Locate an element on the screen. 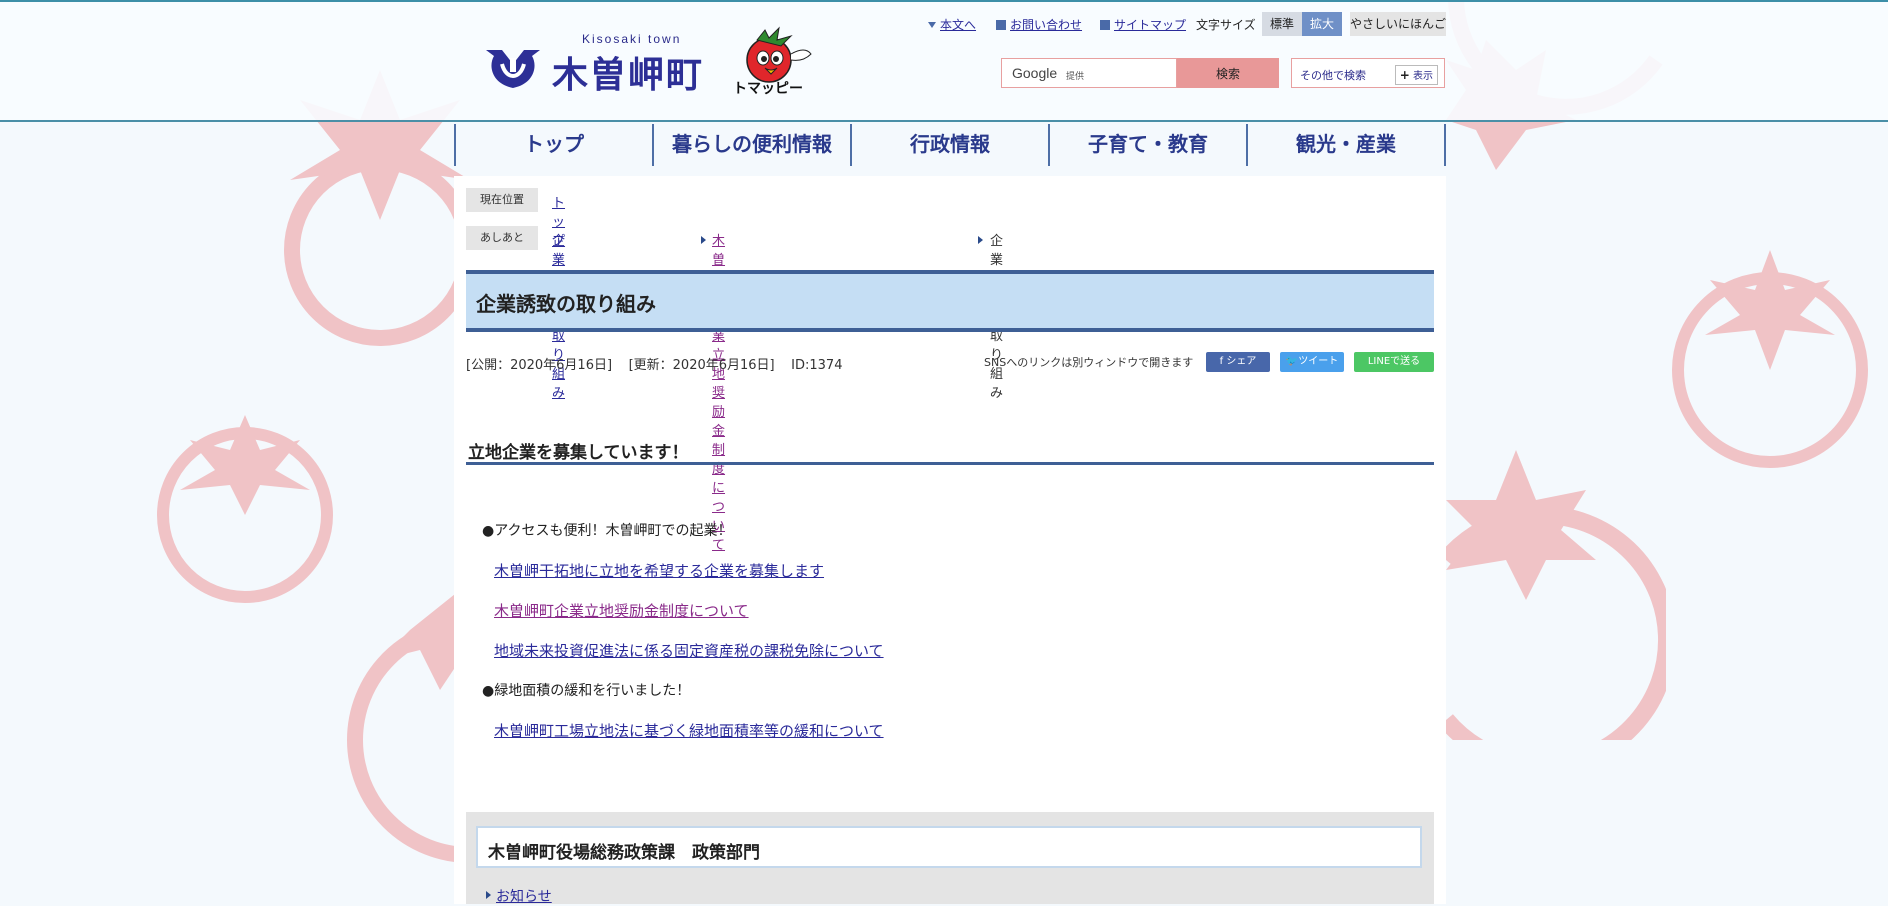  notice-link: お知らせ is located at coordinates (524, 896).